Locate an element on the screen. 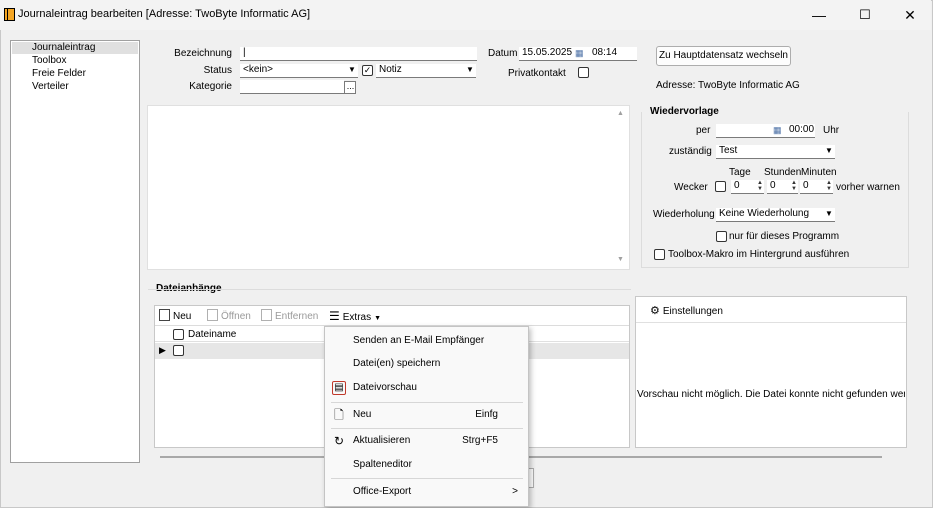 This screenshot has height=508, width=933. zustaendig-label: zuständig is located at coordinates (690, 151).